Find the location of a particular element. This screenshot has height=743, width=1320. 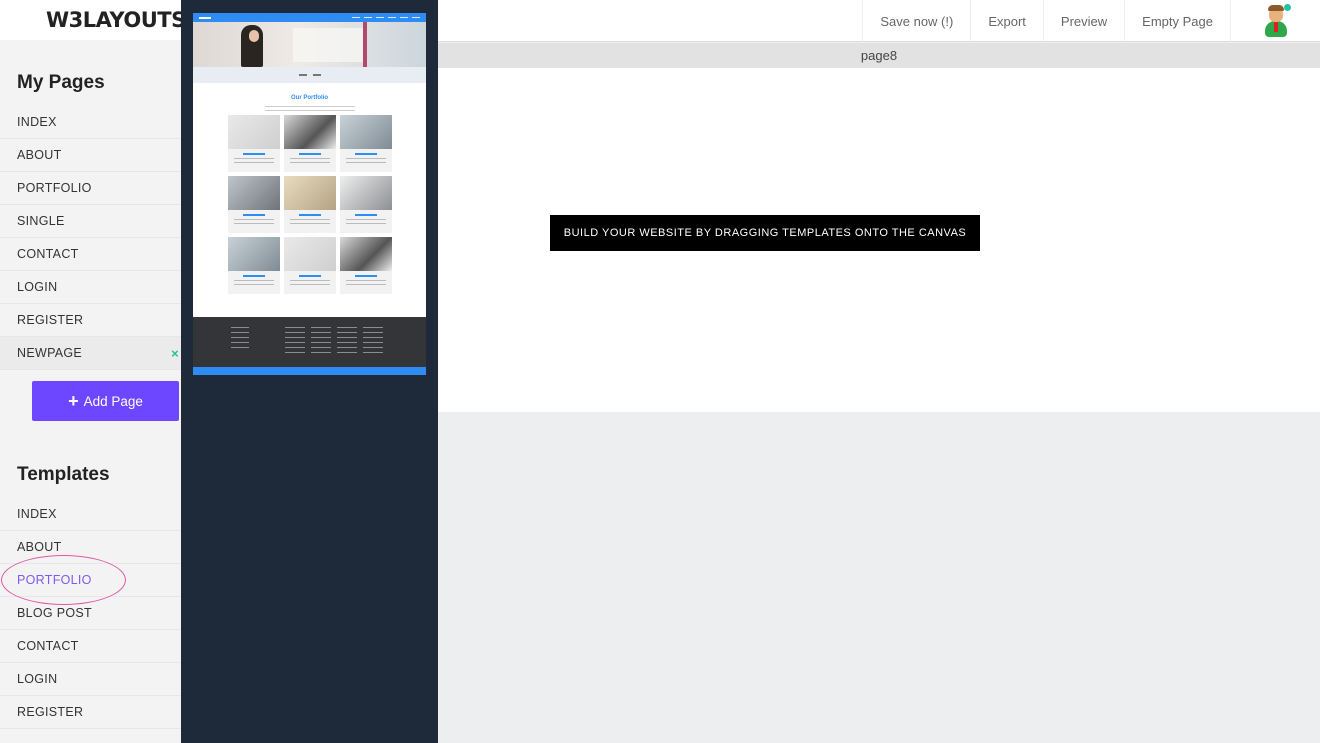

thumbnail-subtitle is located at coordinates (309, 108).